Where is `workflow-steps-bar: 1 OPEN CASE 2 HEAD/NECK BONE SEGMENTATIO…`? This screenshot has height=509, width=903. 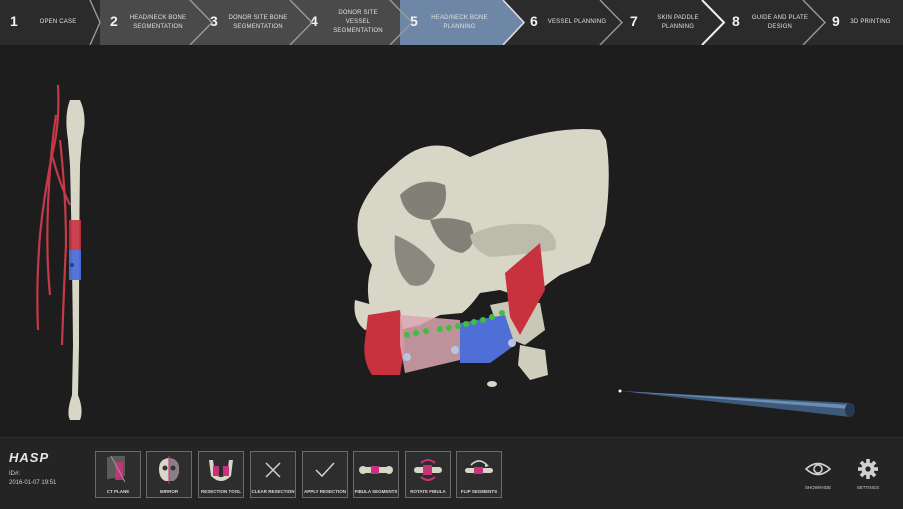 workflow-steps-bar: 1 OPEN CASE 2 HEAD/NECK BONE SEGMENTATIO… is located at coordinates (451, 22).